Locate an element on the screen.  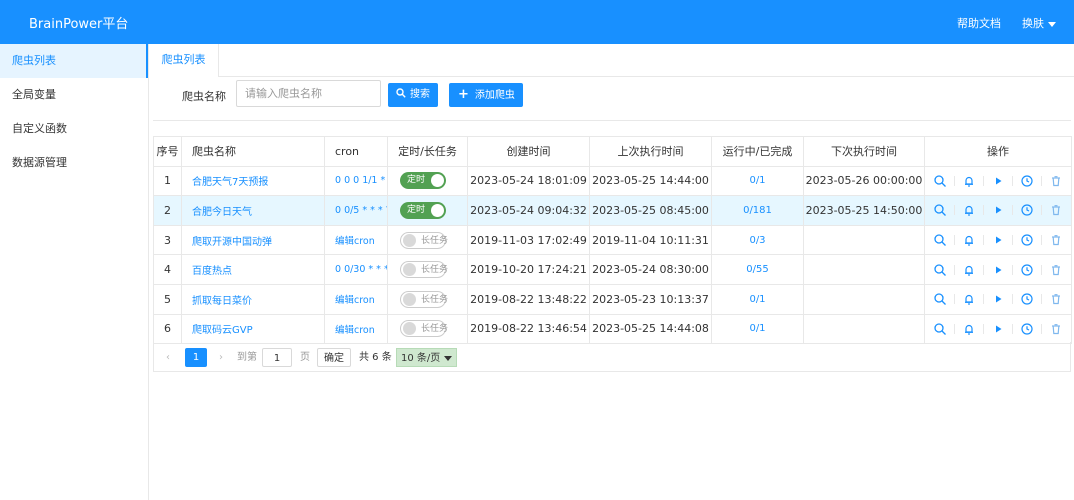
progress-link: 0/55 is located at coordinates (757, 269).